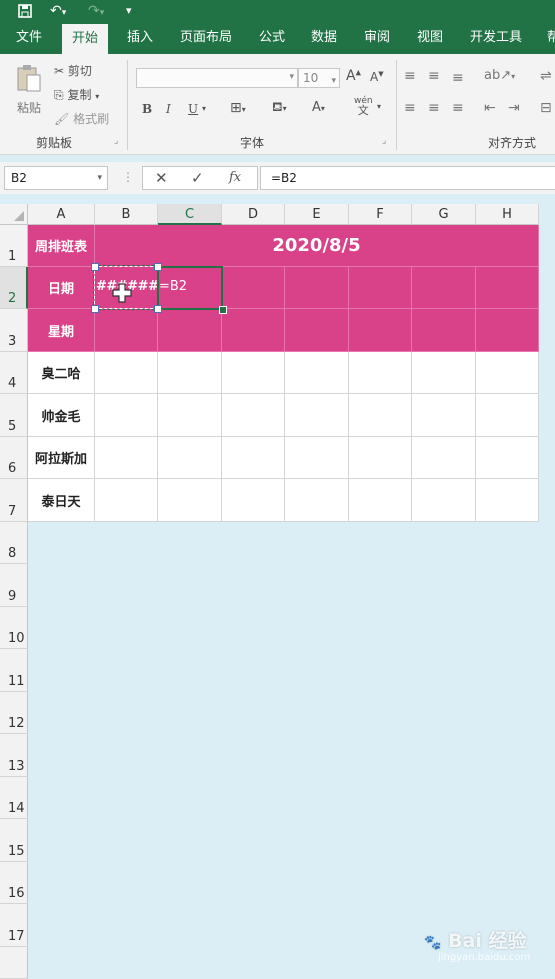  What do you see at coordinates (206, 38) in the screenshot?
I see `tab-page-layout: 页面布局` at bounding box center [206, 38].